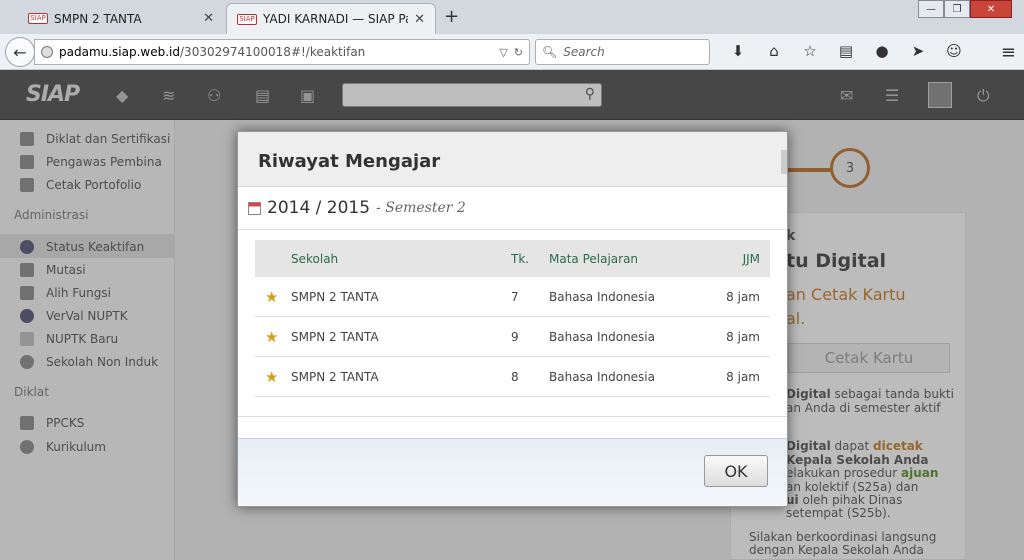  Describe the element at coordinates (357, 208) in the screenshot. I see `academic-year-heading: 2014 / 2015 - Semester 2` at that location.